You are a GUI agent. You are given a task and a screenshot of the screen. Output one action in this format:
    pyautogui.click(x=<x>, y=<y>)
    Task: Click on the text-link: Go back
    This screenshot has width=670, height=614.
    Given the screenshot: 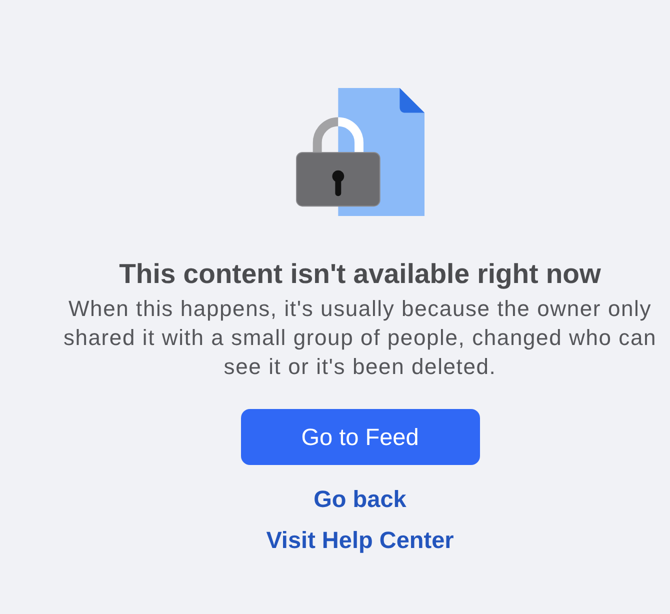 What is the action you would take?
    pyautogui.click(x=360, y=499)
    